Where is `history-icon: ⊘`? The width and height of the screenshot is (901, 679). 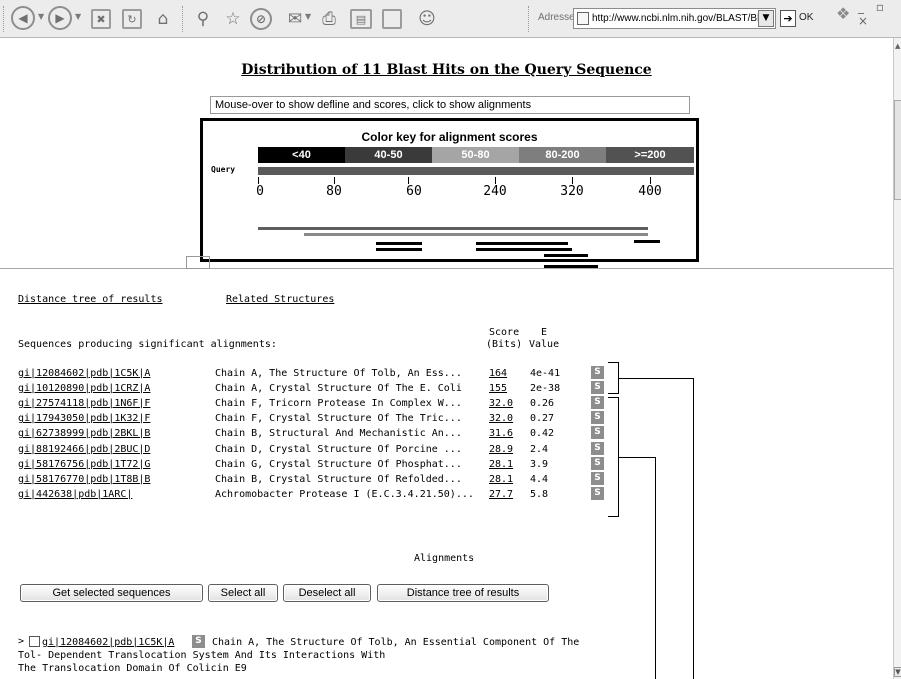
history-icon: ⊘ is located at coordinates (261, 19).